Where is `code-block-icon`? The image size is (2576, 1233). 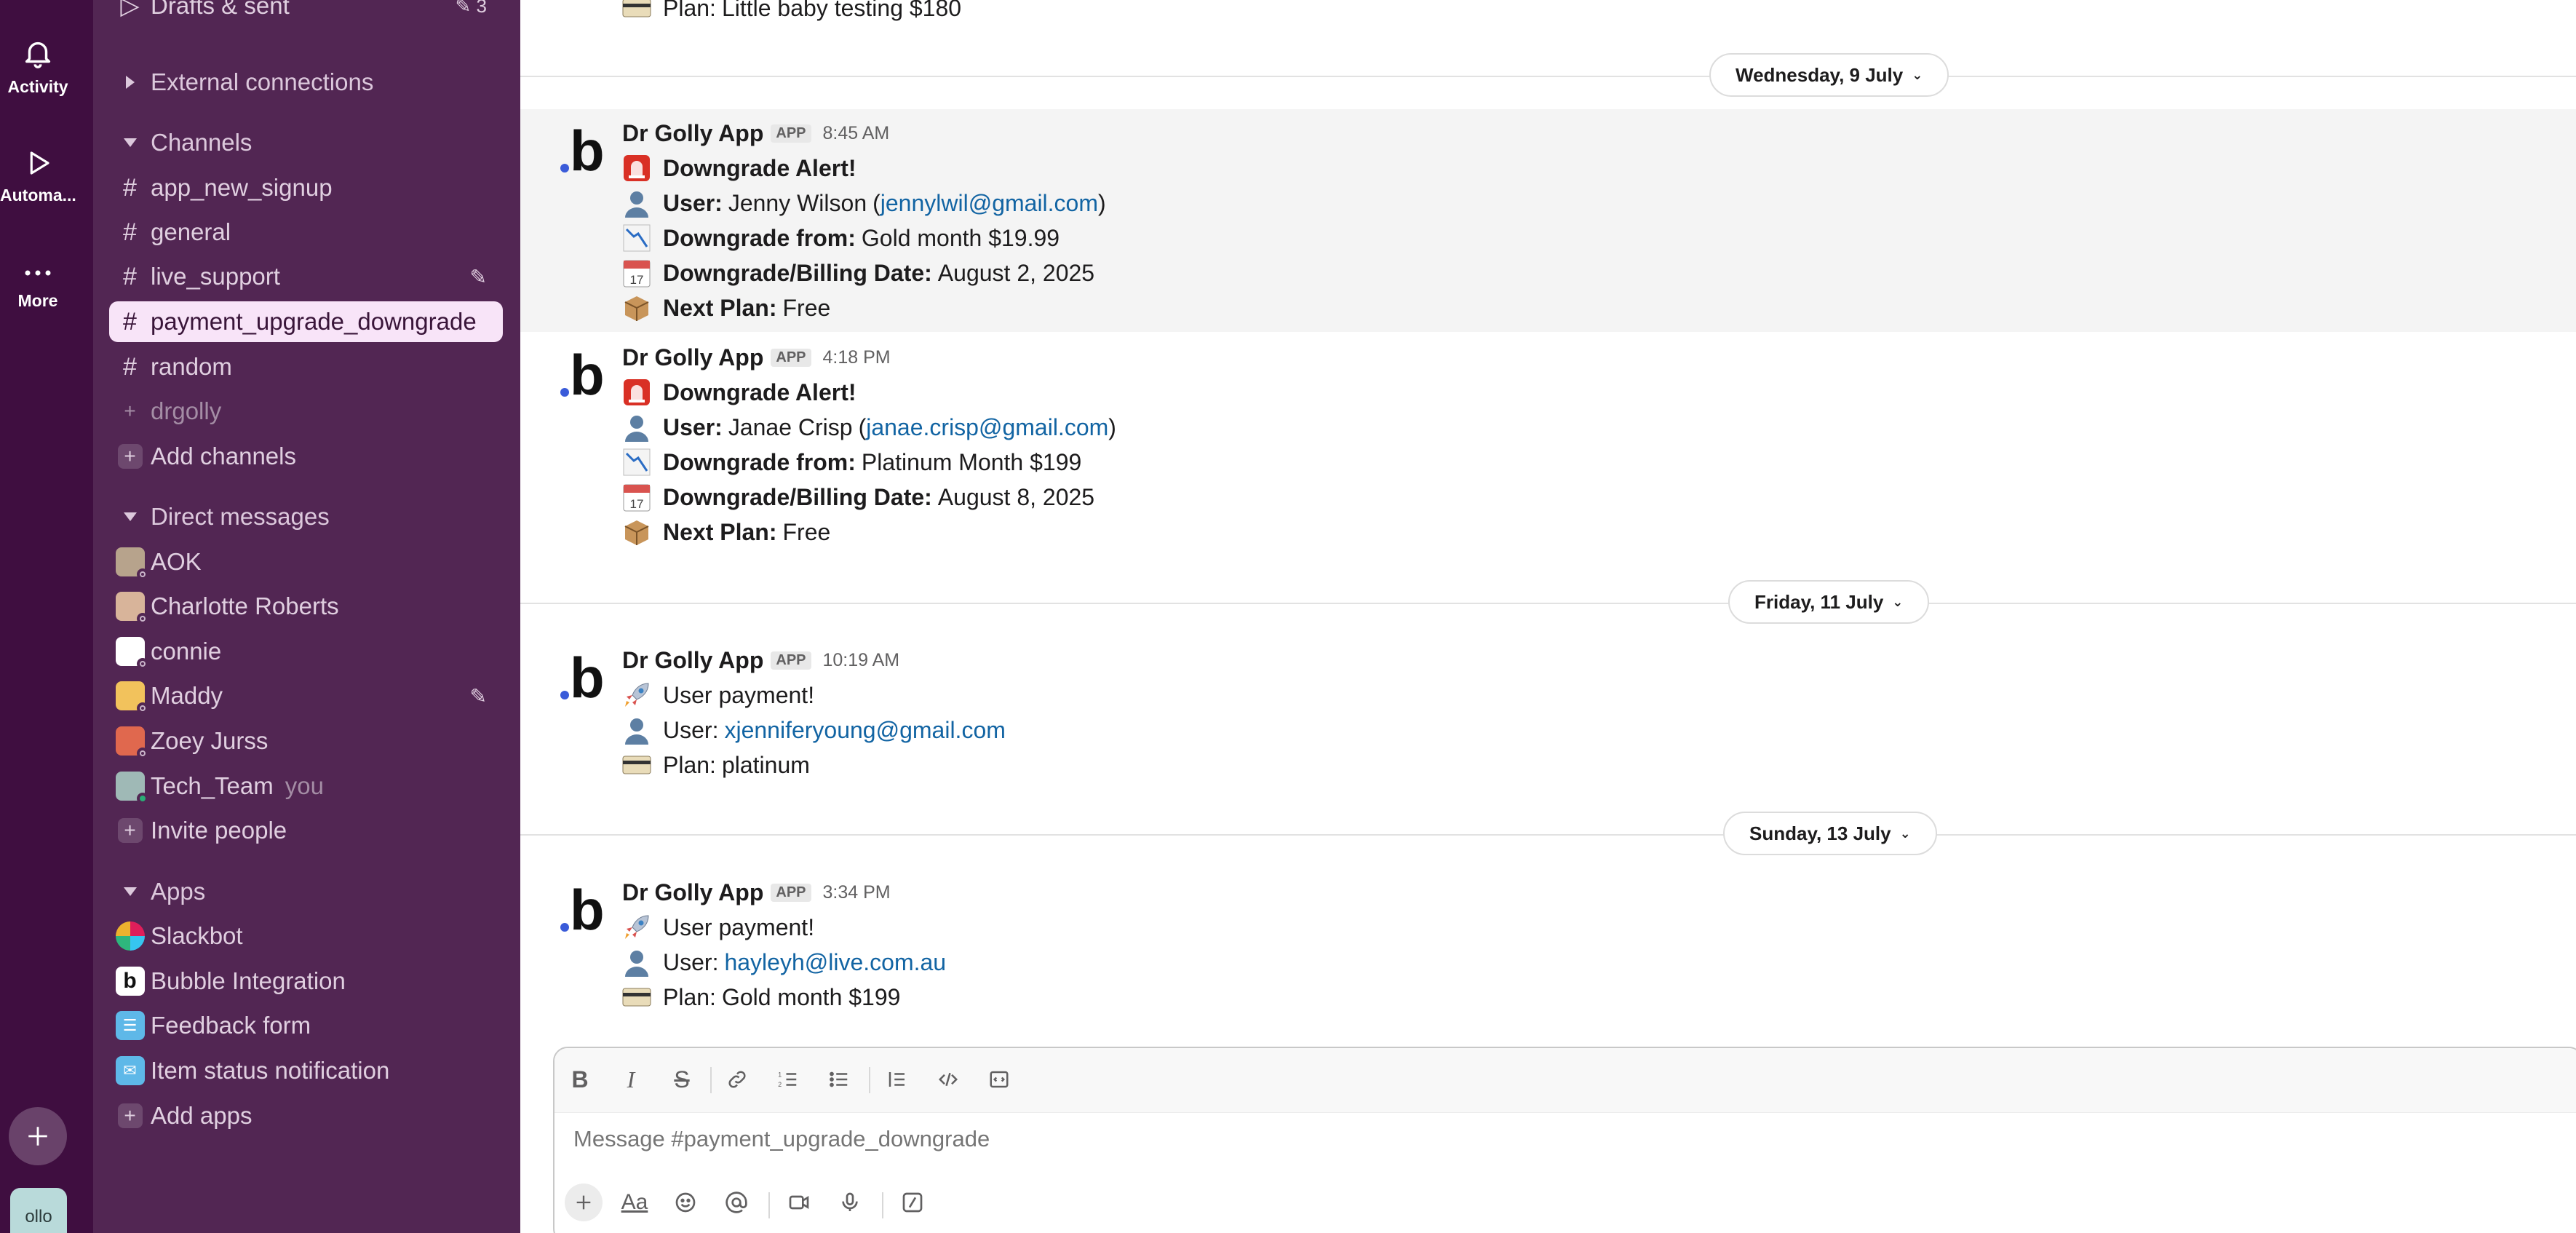 code-block-icon is located at coordinates (999, 1079).